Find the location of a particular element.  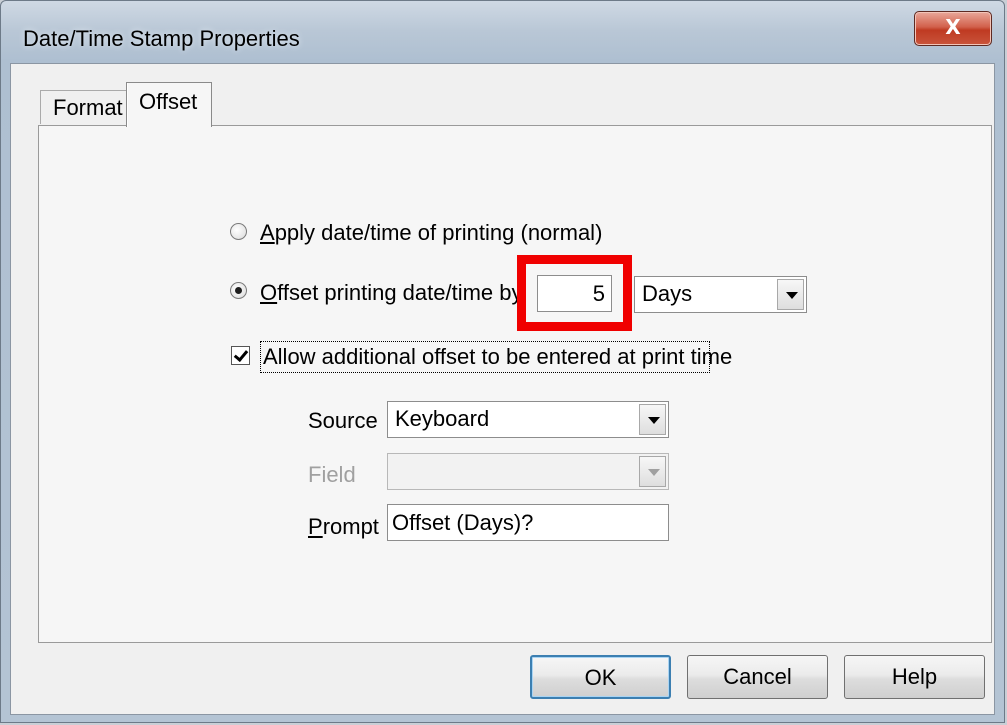

title-bar: Date/Time Stamp Properties X is located at coordinates (502, 32).